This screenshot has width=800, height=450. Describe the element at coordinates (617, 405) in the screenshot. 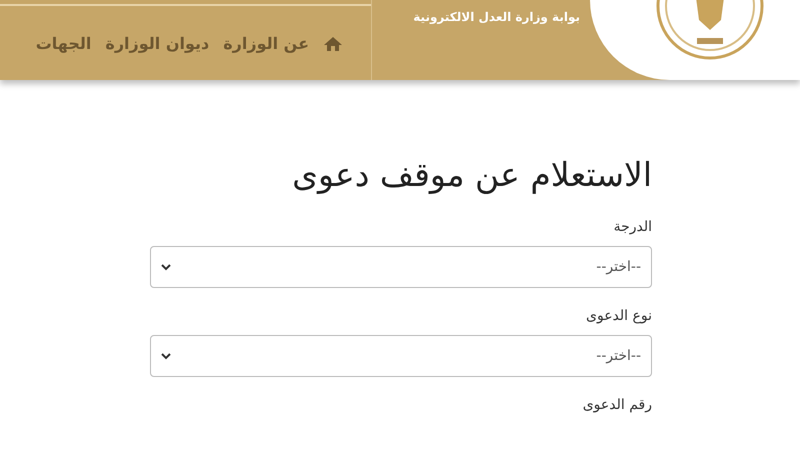

I see `field-label: رقم الدعوى` at that location.